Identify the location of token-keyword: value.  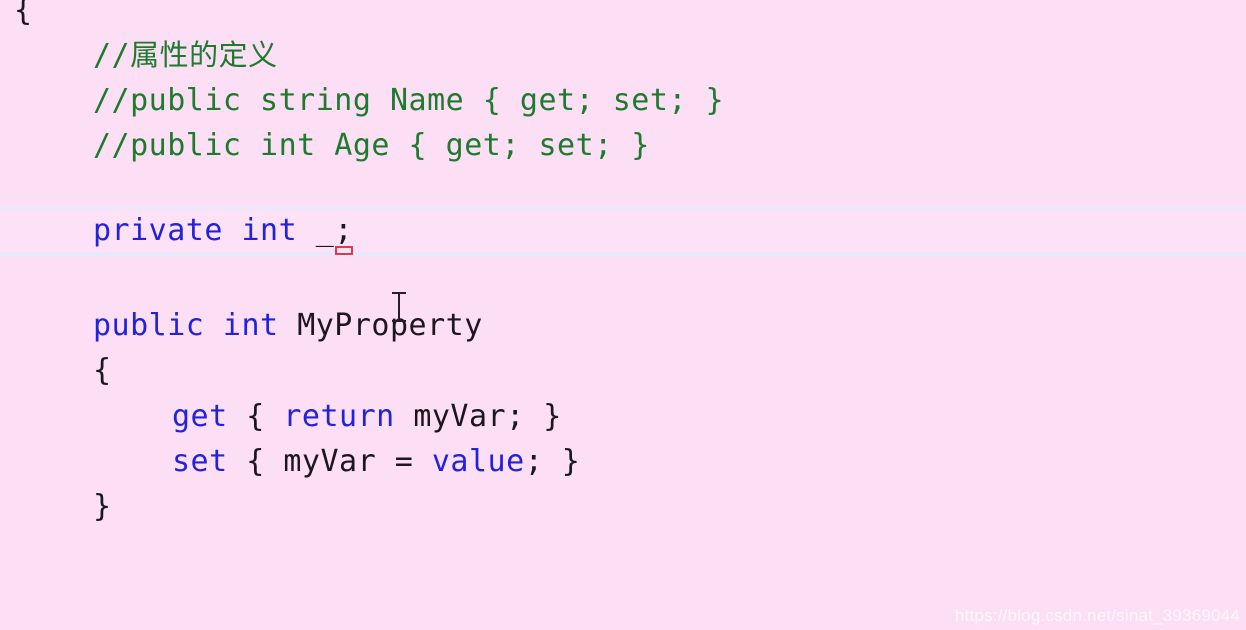
(478, 461).